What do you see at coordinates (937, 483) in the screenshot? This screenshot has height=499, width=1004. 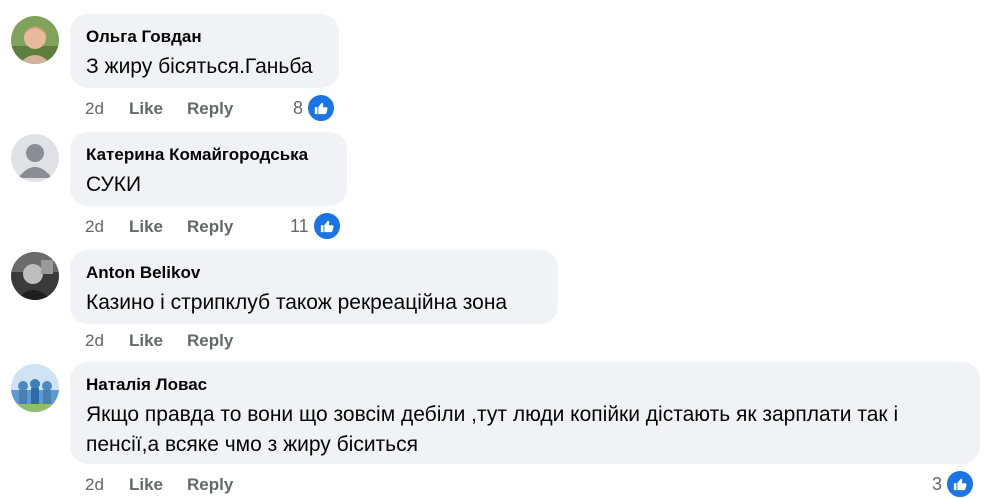 I see `reaction-count: 3` at bounding box center [937, 483].